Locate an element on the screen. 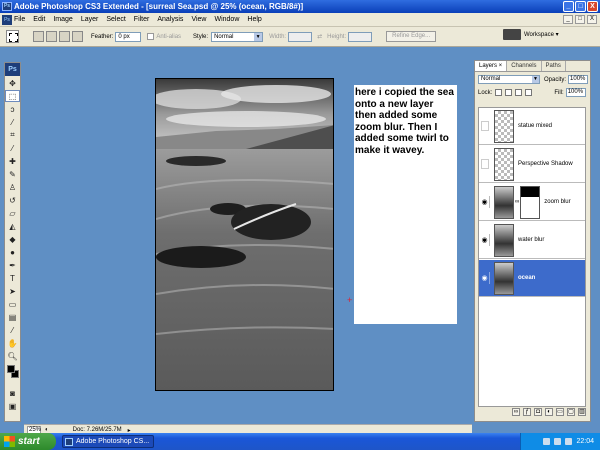  fill-label: Fill: is located at coordinates (559, 92).